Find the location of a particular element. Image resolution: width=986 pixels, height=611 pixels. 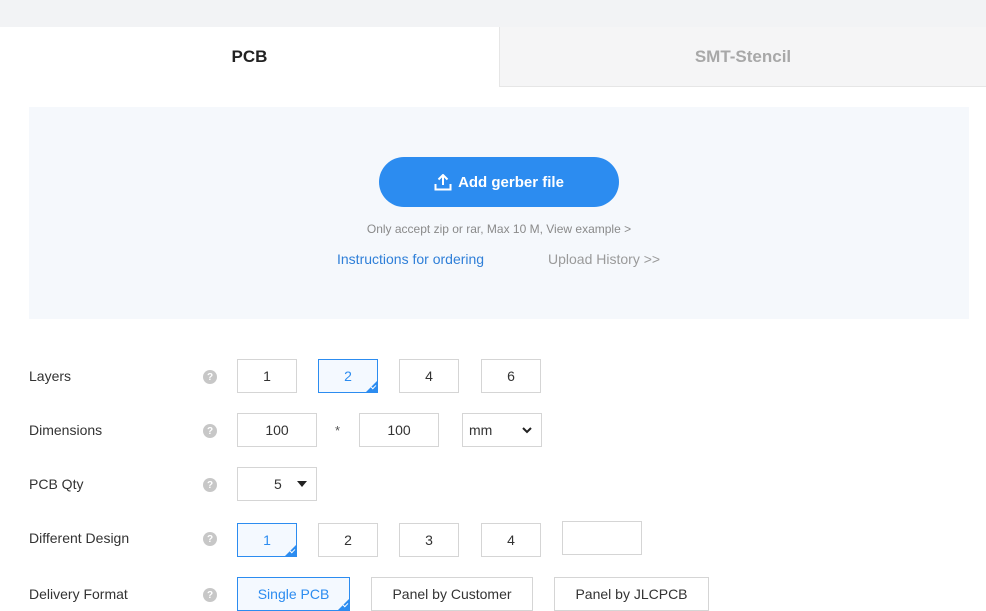

dimensions-label: Dimensions is located at coordinates (66, 430).